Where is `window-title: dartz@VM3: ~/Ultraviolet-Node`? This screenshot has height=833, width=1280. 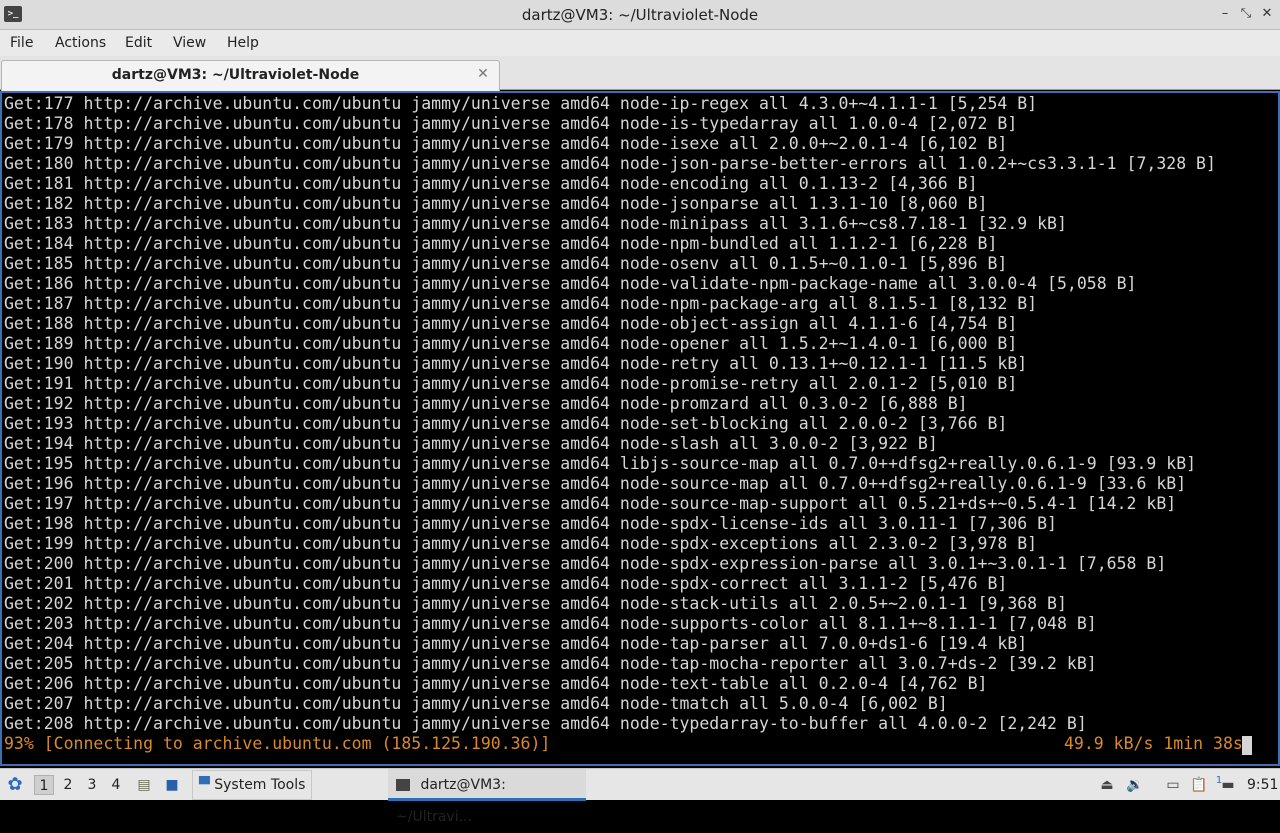 window-title: dartz@VM3: ~/Ultraviolet-Node is located at coordinates (640, 15).